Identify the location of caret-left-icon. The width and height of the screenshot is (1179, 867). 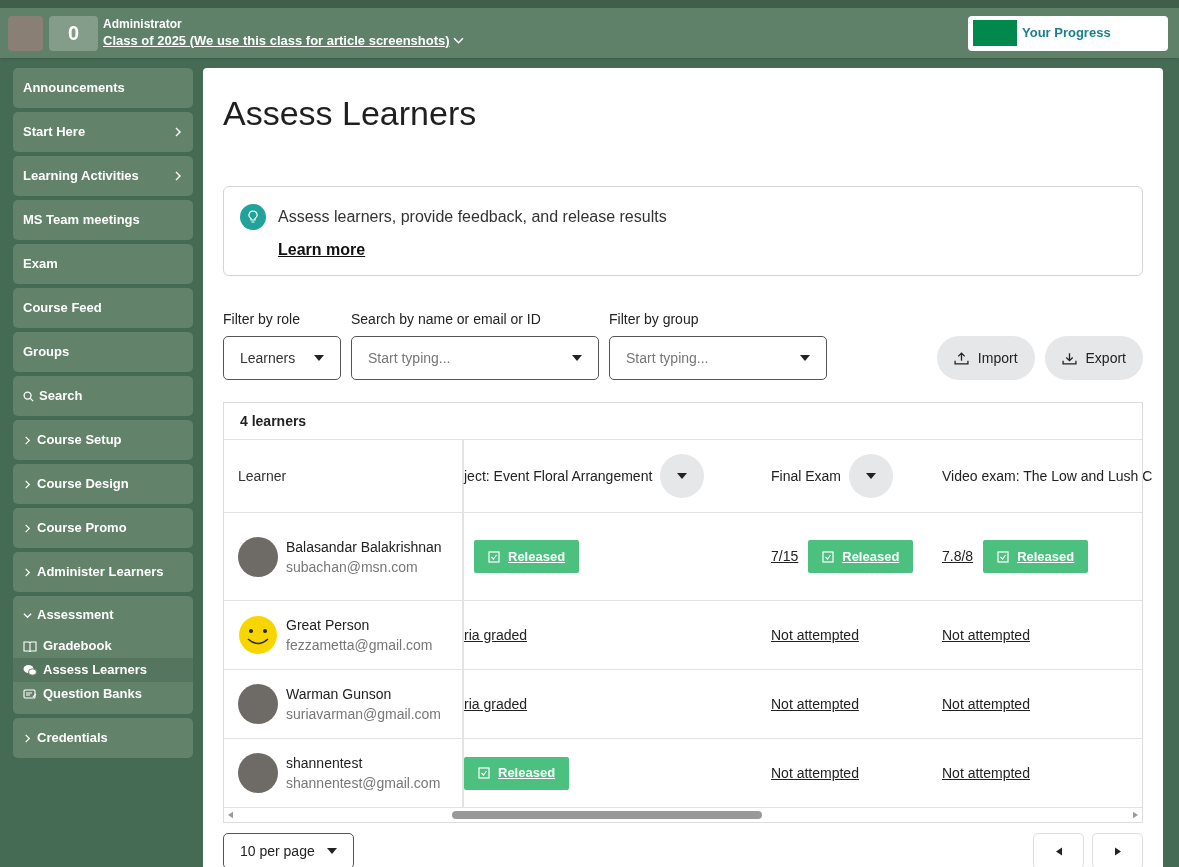
(1058, 851).